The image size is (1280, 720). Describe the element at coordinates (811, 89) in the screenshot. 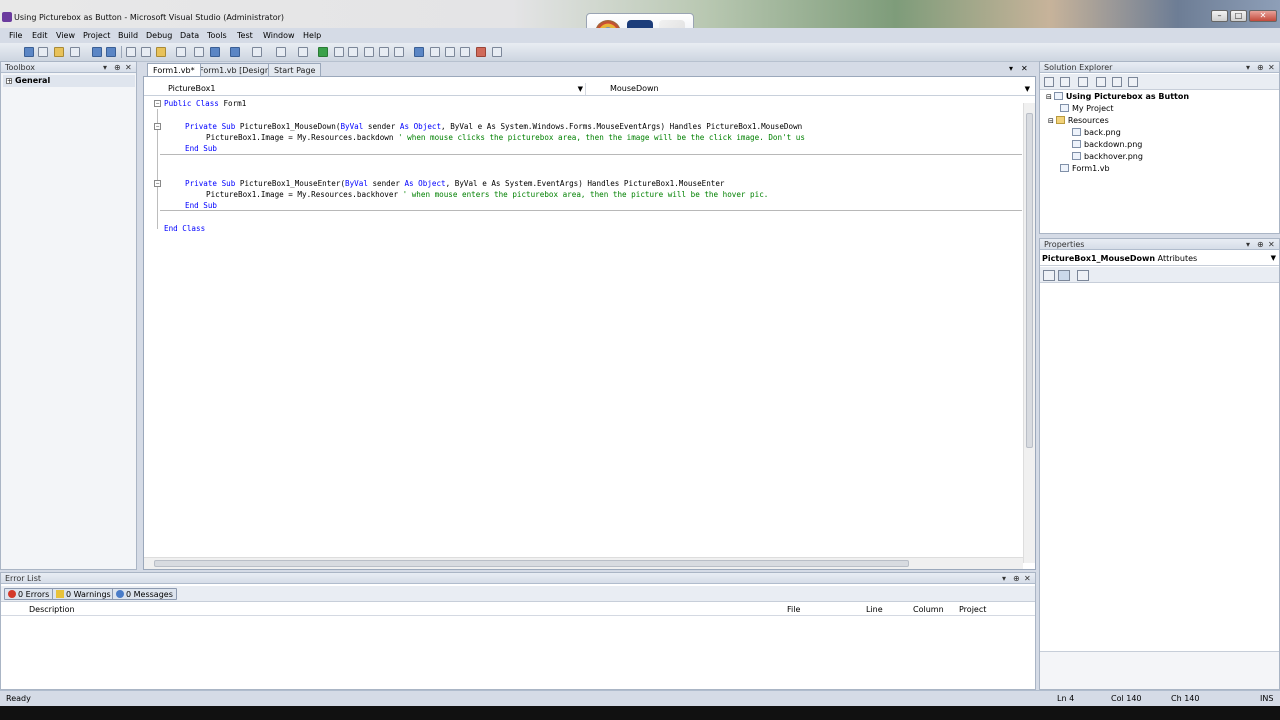

I see `event-dropdown: MouseDown ▼` at that location.